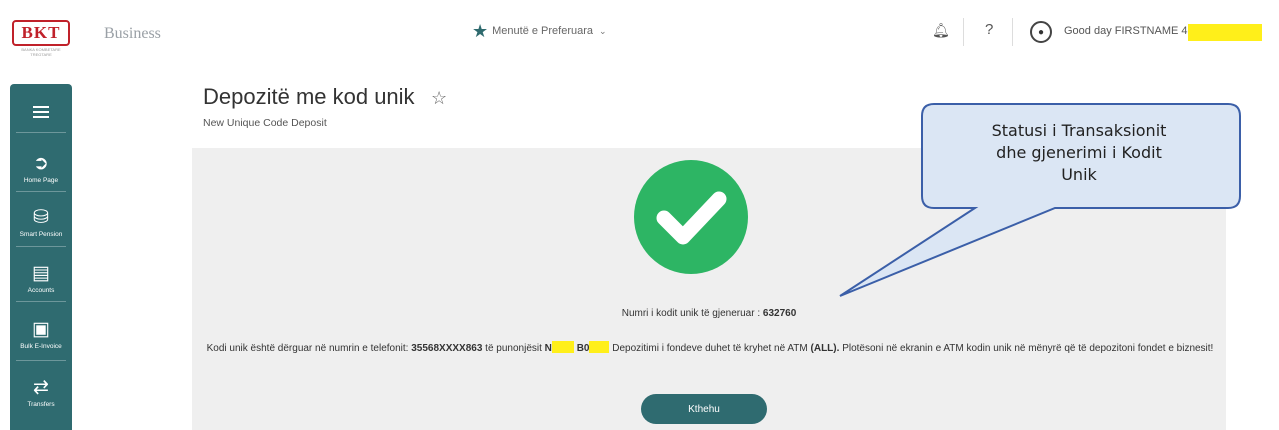 This screenshot has width=1279, height=430. What do you see at coordinates (1040, 200) in the screenshot?
I see `callout-bubble` at bounding box center [1040, 200].